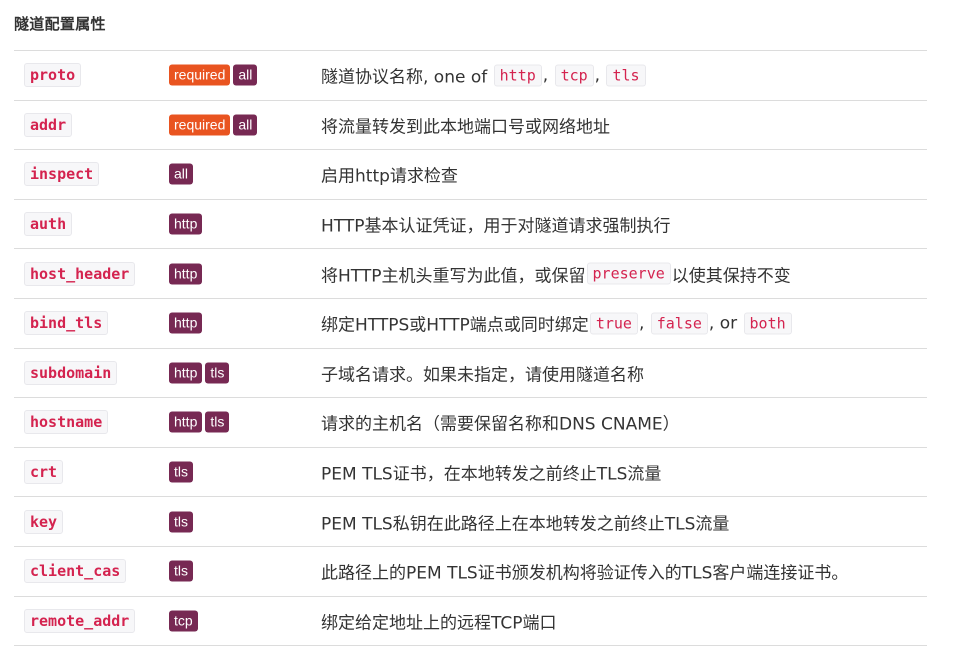 The width and height of the screenshot is (956, 659). I want to click on property-name: key, so click(44, 521).